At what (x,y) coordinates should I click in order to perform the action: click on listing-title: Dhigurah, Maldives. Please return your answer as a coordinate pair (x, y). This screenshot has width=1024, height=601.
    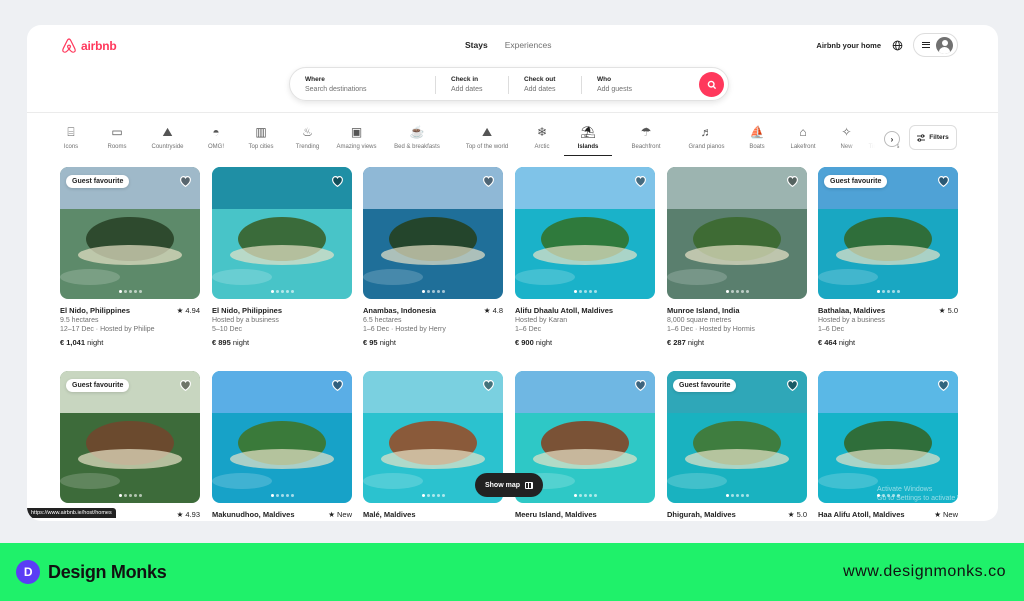
    Looking at the image, I should click on (701, 514).